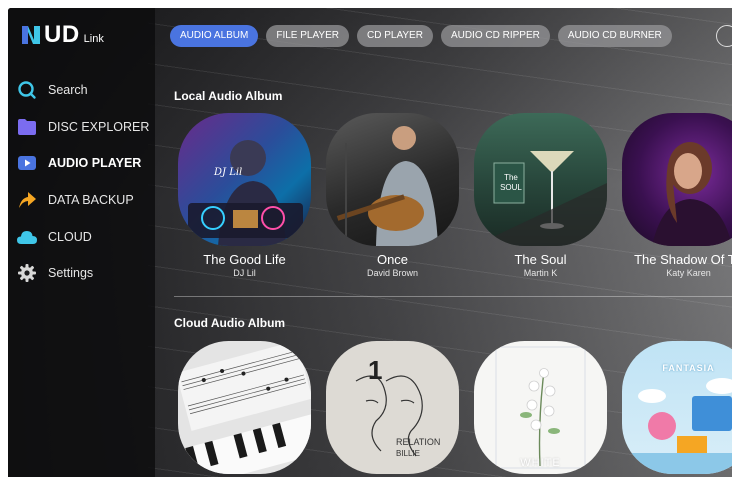 The width and height of the screenshot is (732, 477). What do you see at coordinates (495, 36) in the screenshot?
I see `tab-audio-cd-ripper: AUDIO CD RIPPER` at bounding box center [495, 36].